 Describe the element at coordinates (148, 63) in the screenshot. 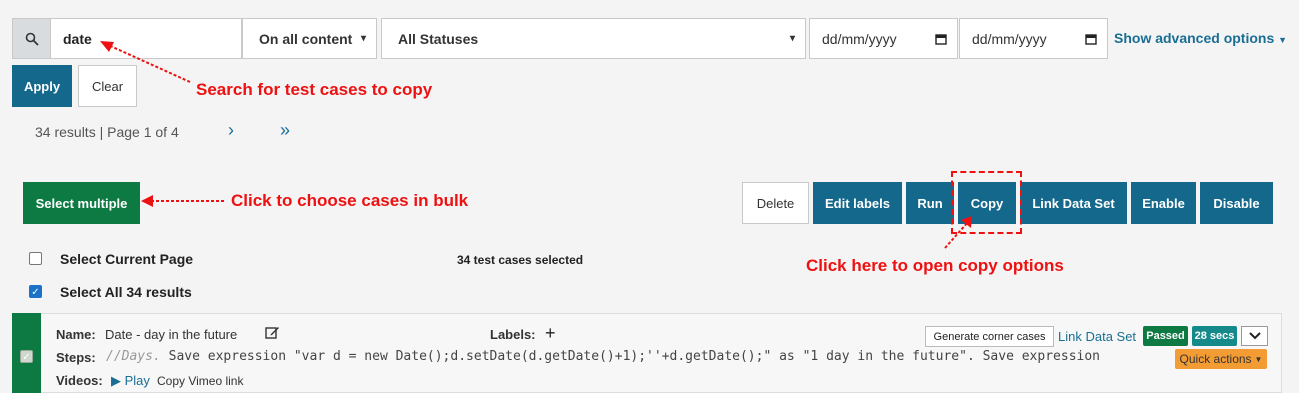

I see `arrow-search-line` at that location.